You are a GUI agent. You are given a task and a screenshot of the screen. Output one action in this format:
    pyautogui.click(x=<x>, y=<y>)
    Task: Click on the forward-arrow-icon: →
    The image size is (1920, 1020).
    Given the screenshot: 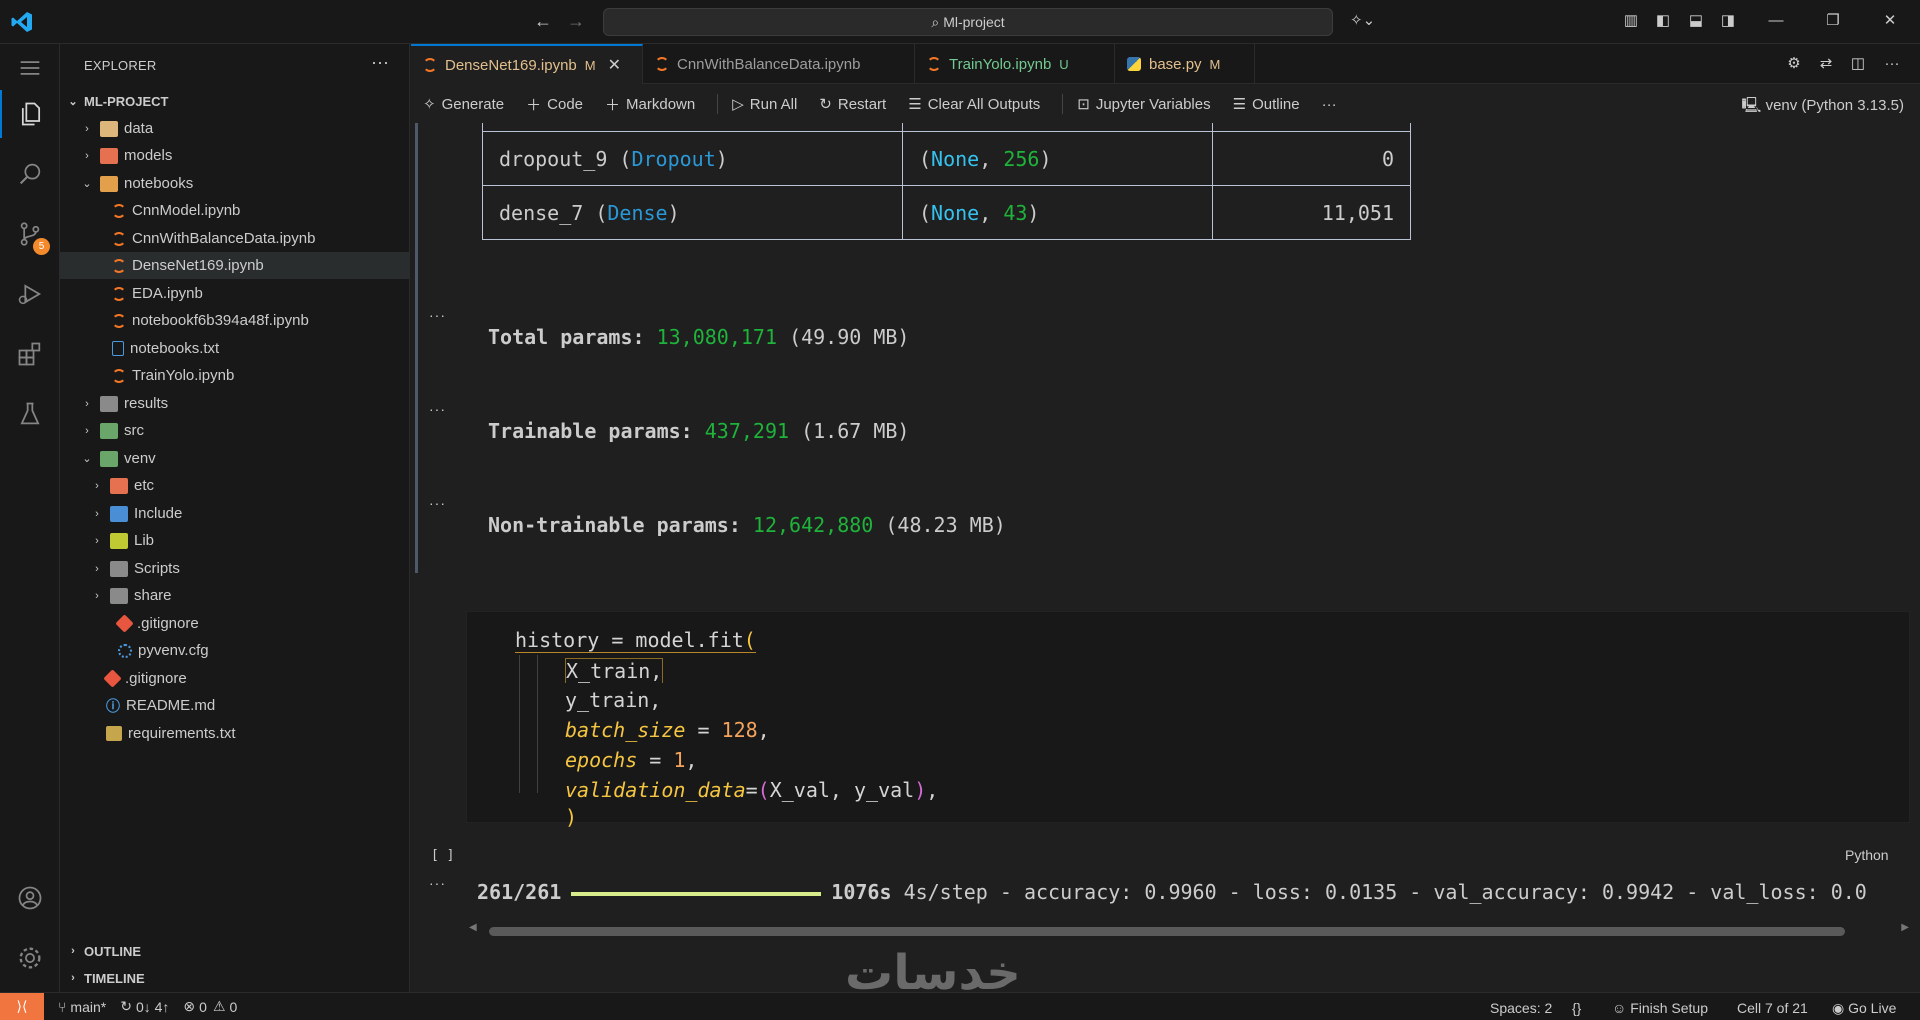 What is the action you would take?
    pyautogui.click(x=576, y=21)
    